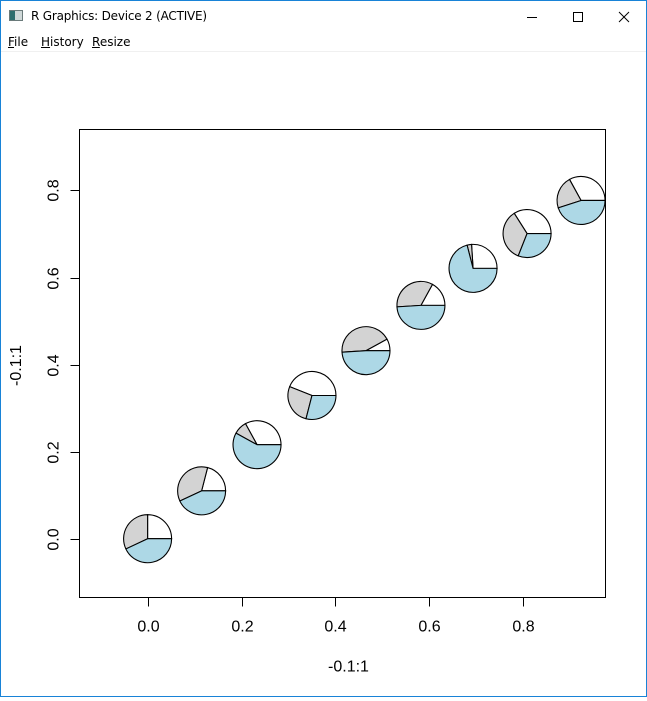 Image resolution: width=647 pixels, height=701 pixels. I want to click on x-axis-label: -0.1:1, so click(348, 667).